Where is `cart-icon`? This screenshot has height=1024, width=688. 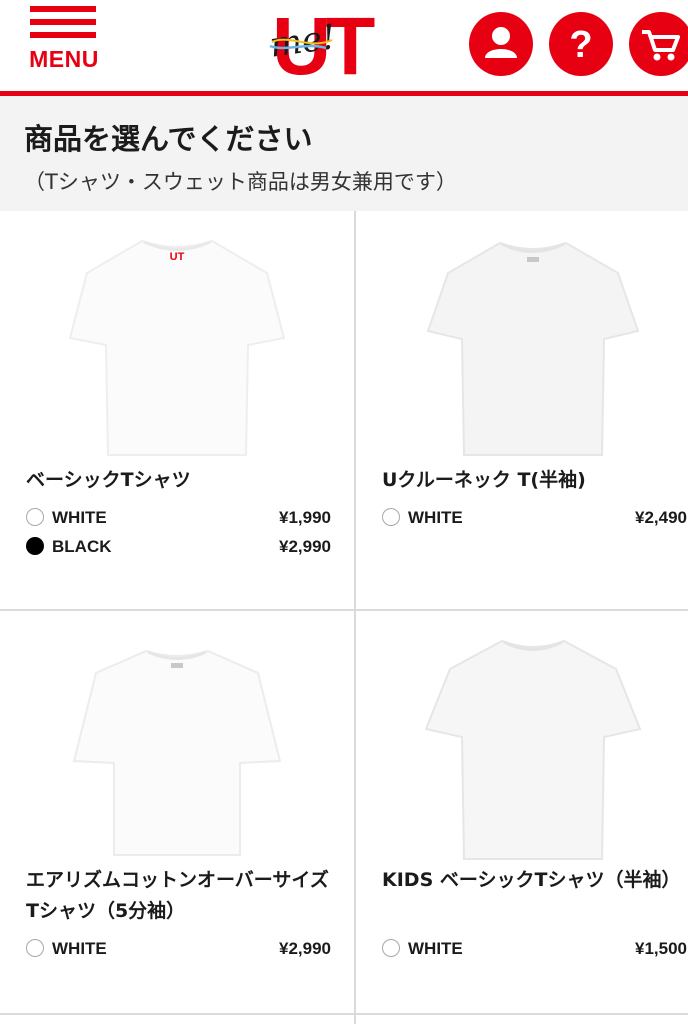
cart-icon is located at coordinates (661, 45).